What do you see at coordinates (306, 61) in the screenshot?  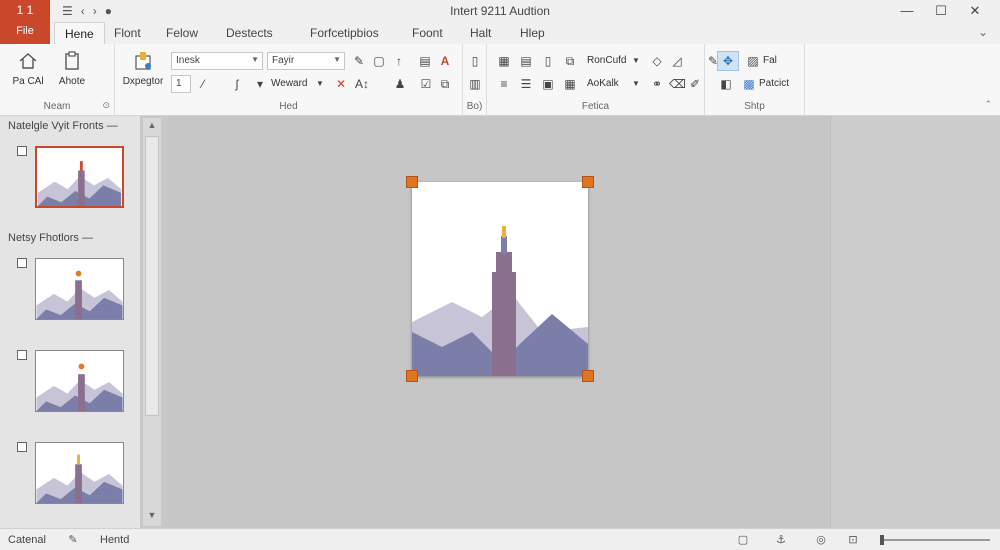 I see `font-size-select: Fayir ▼` at bounding box center [306, 61].